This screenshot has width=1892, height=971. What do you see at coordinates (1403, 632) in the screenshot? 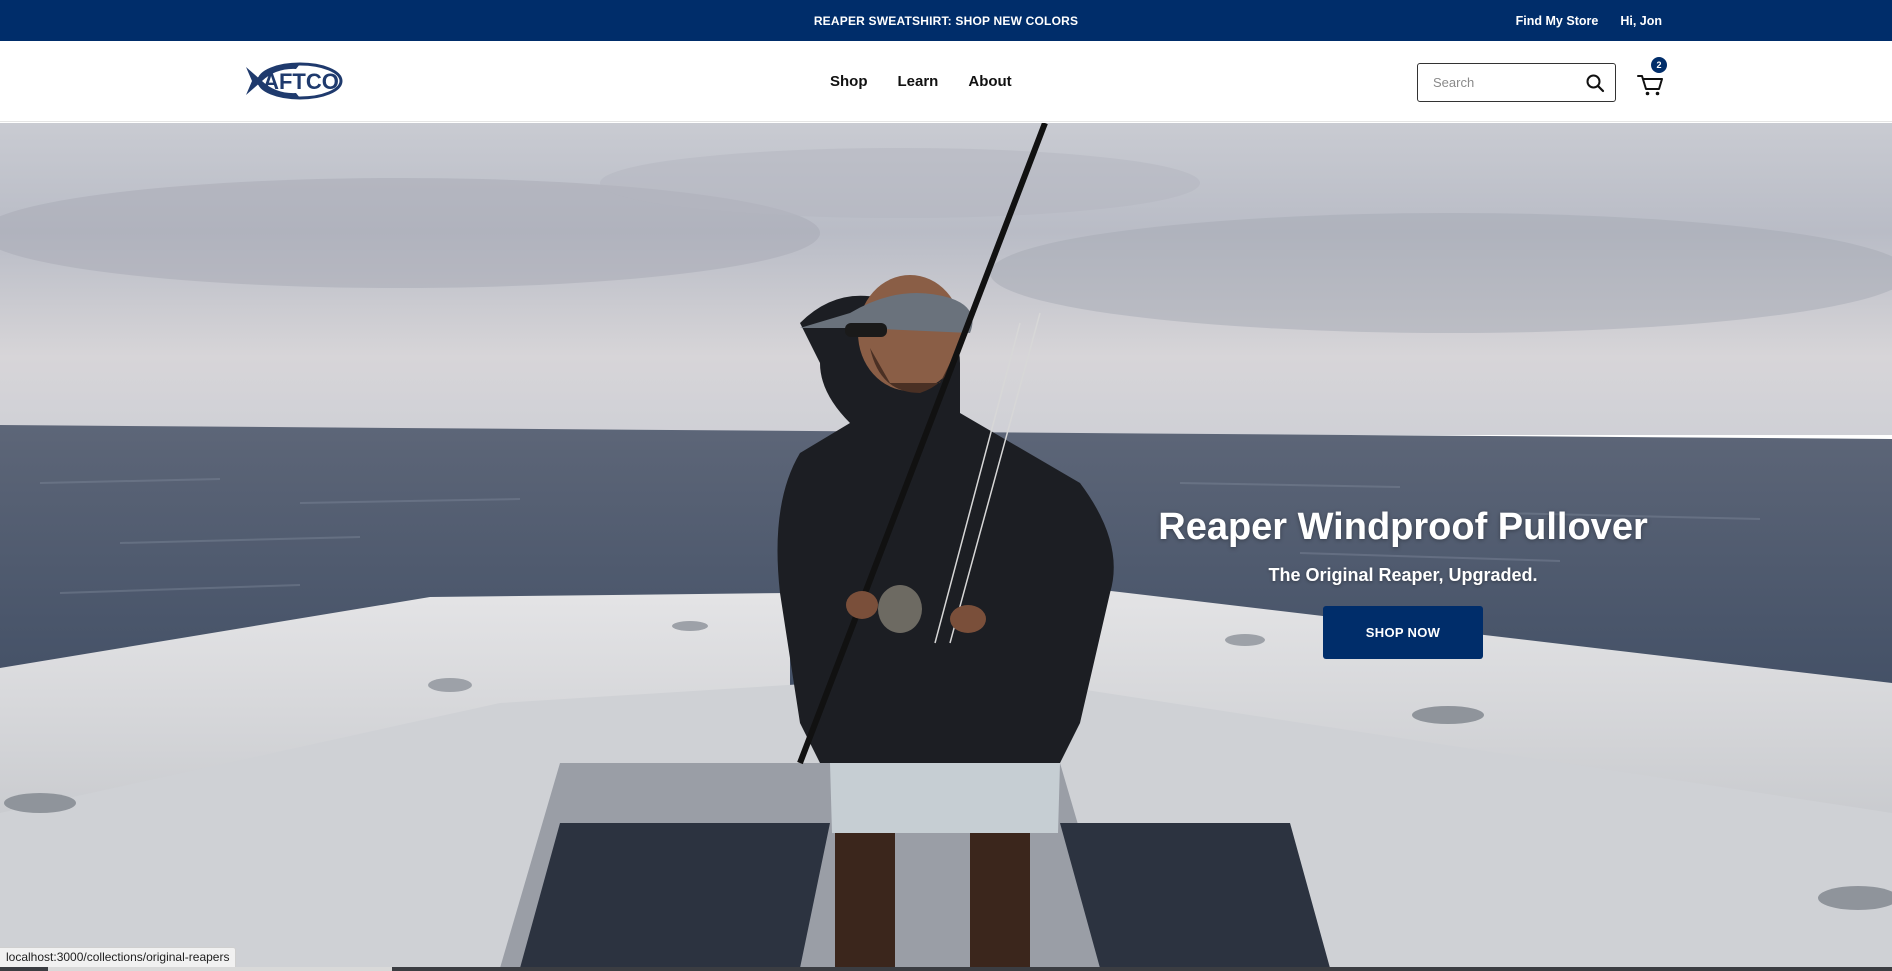
I see `shop-now-button: SHOP NOW` at bounding box center [1403, 632].